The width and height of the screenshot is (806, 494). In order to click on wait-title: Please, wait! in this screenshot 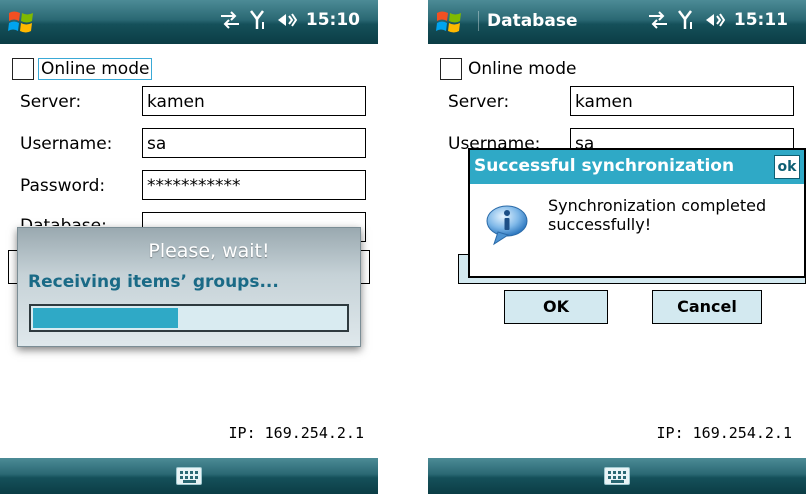, I will do `click(209, 251)`.